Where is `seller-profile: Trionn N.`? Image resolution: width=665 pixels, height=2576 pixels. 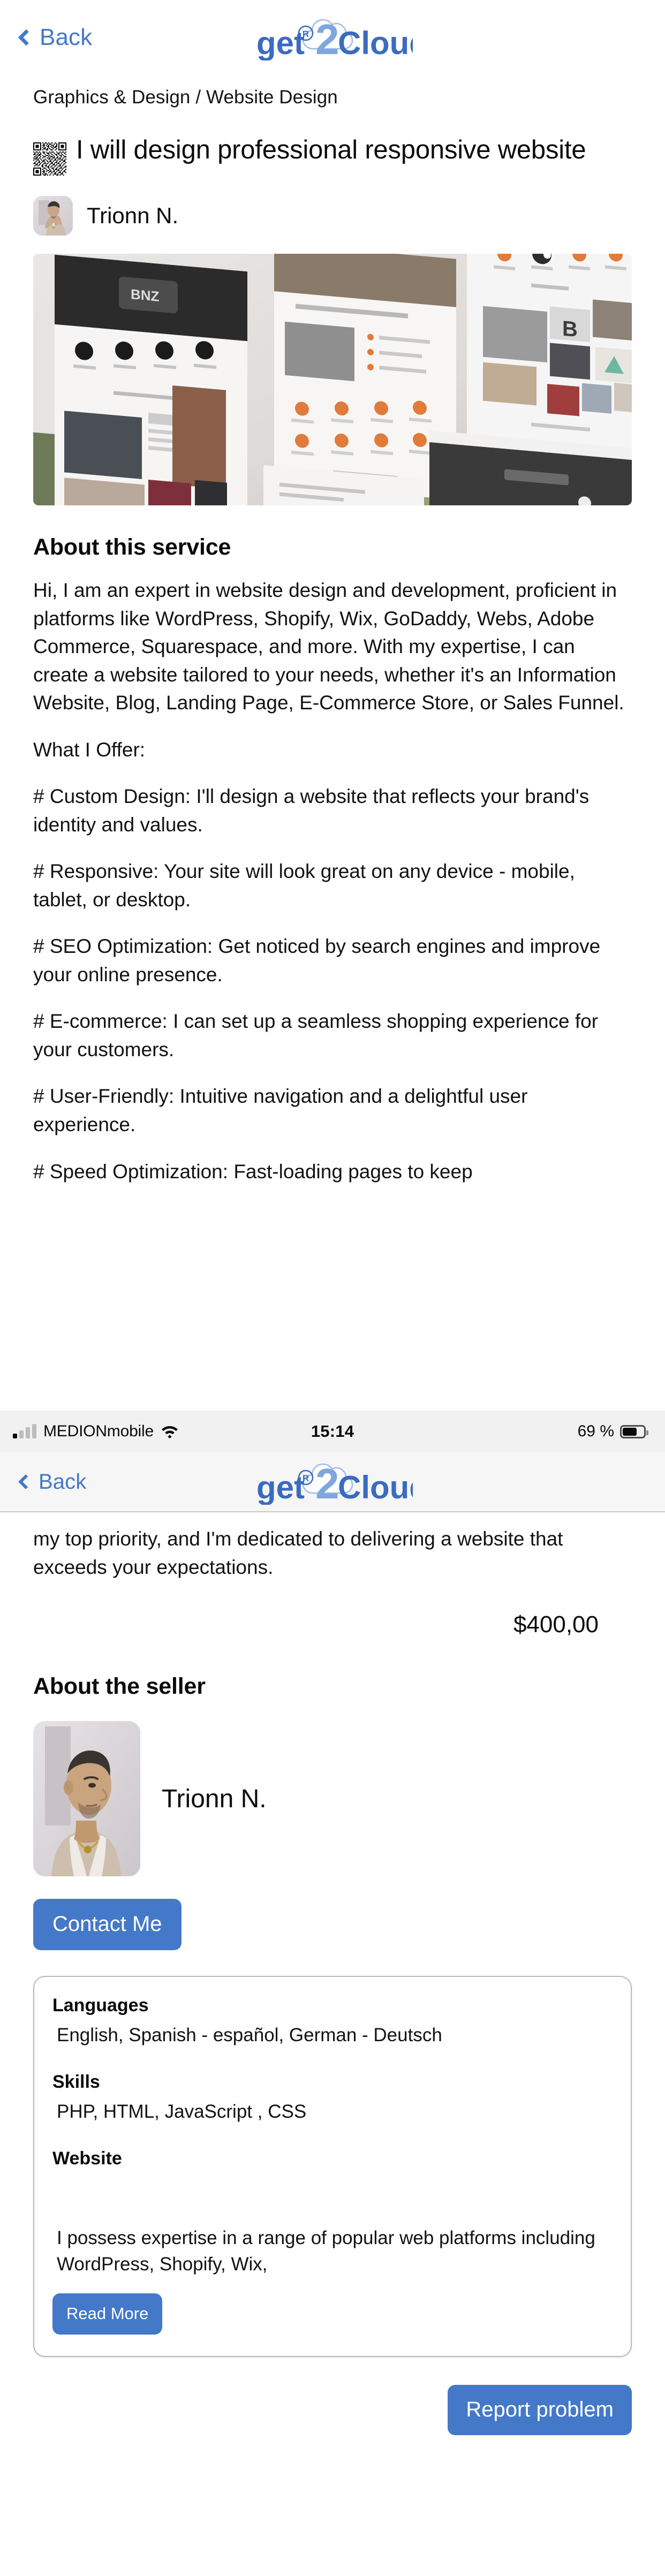 seller-profile: Trionn N. is located at coordinates (333, 1788).